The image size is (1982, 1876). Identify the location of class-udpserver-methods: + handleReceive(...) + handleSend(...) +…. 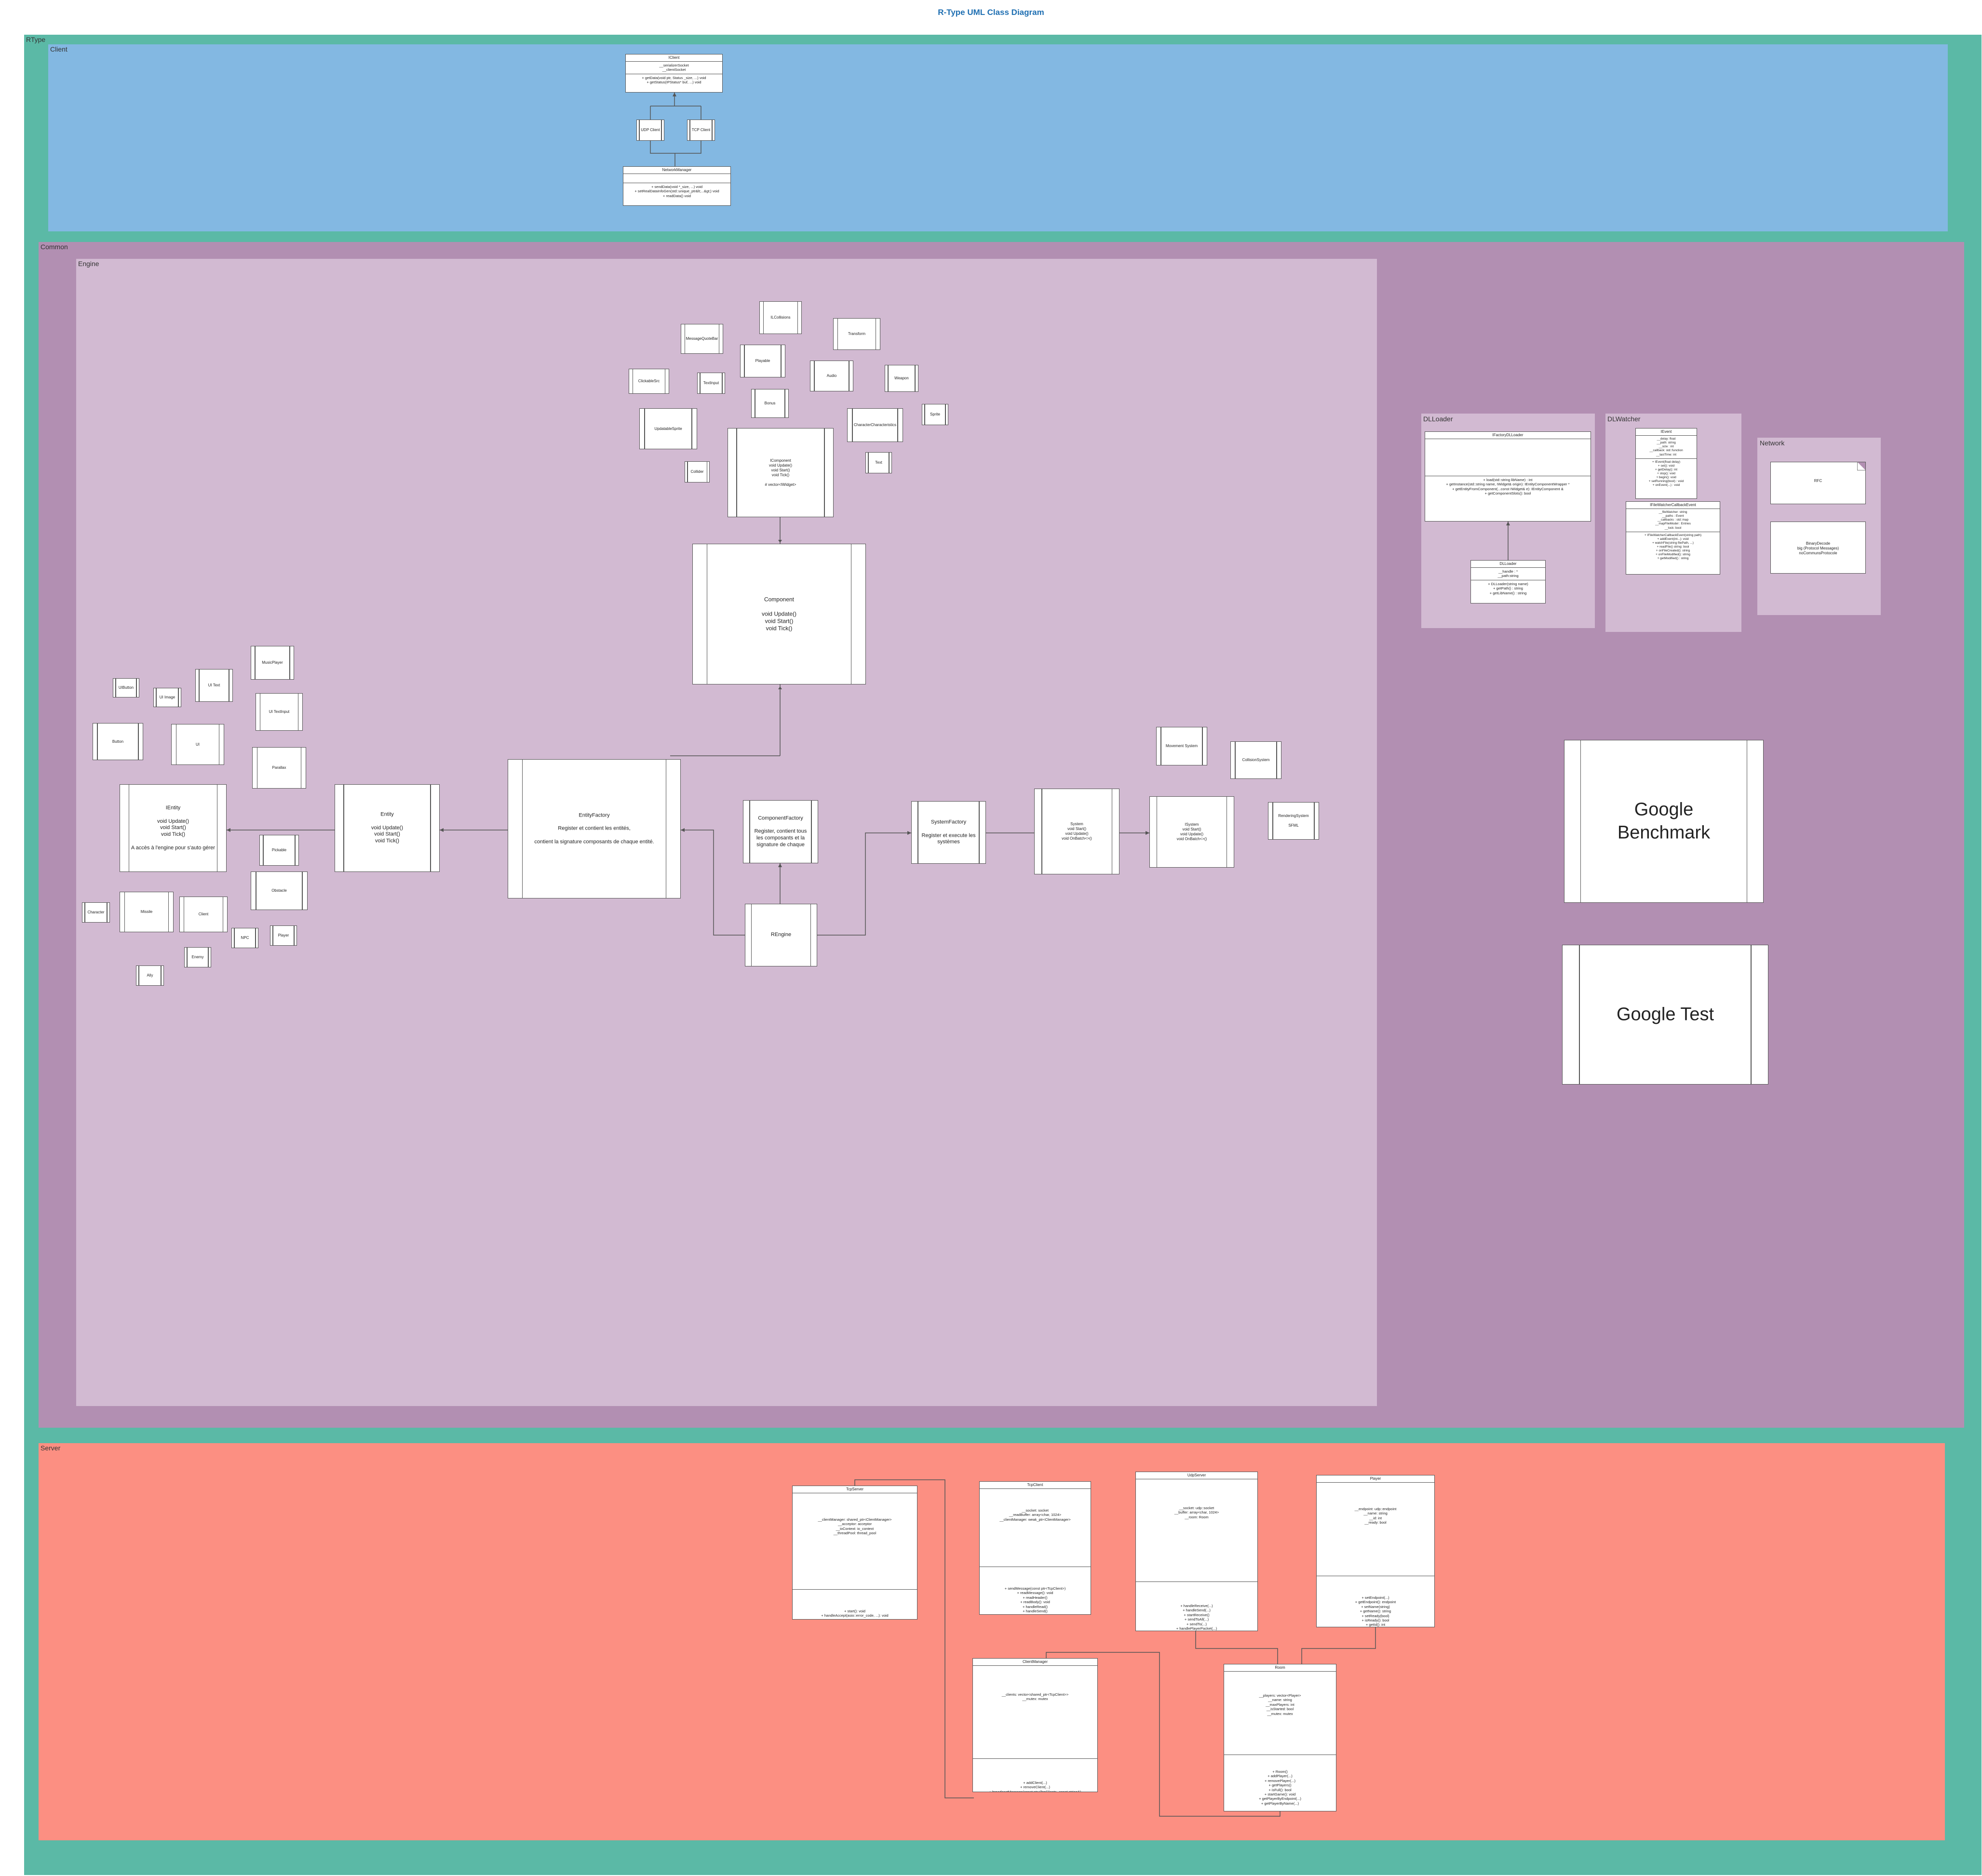
(1196, 1617).